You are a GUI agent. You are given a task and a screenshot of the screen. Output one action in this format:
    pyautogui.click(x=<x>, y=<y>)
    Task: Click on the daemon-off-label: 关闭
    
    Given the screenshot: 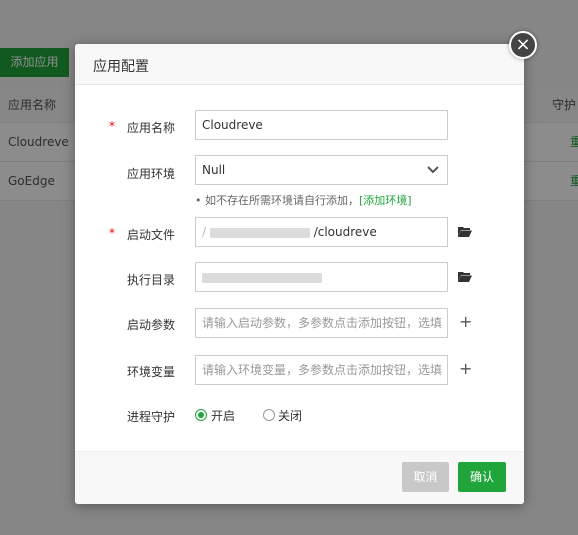 What is the action you would take?
    pyautogui.click(x=290, y=415)
    